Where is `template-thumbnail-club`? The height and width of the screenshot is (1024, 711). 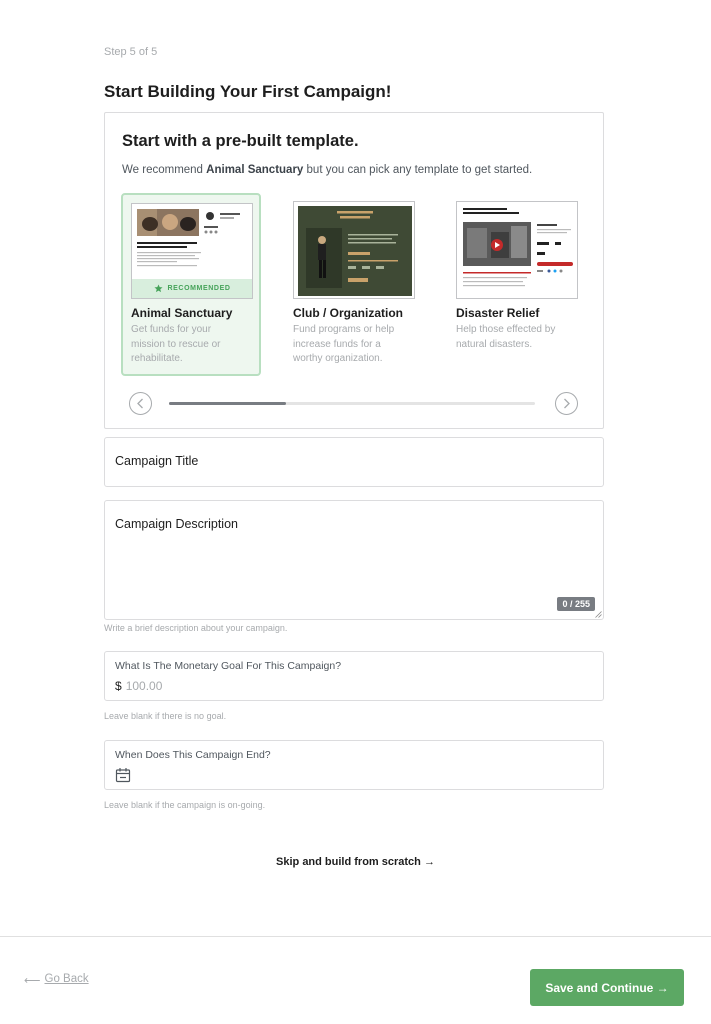 template-thumbnail-club is located at coordinates (354, 250).